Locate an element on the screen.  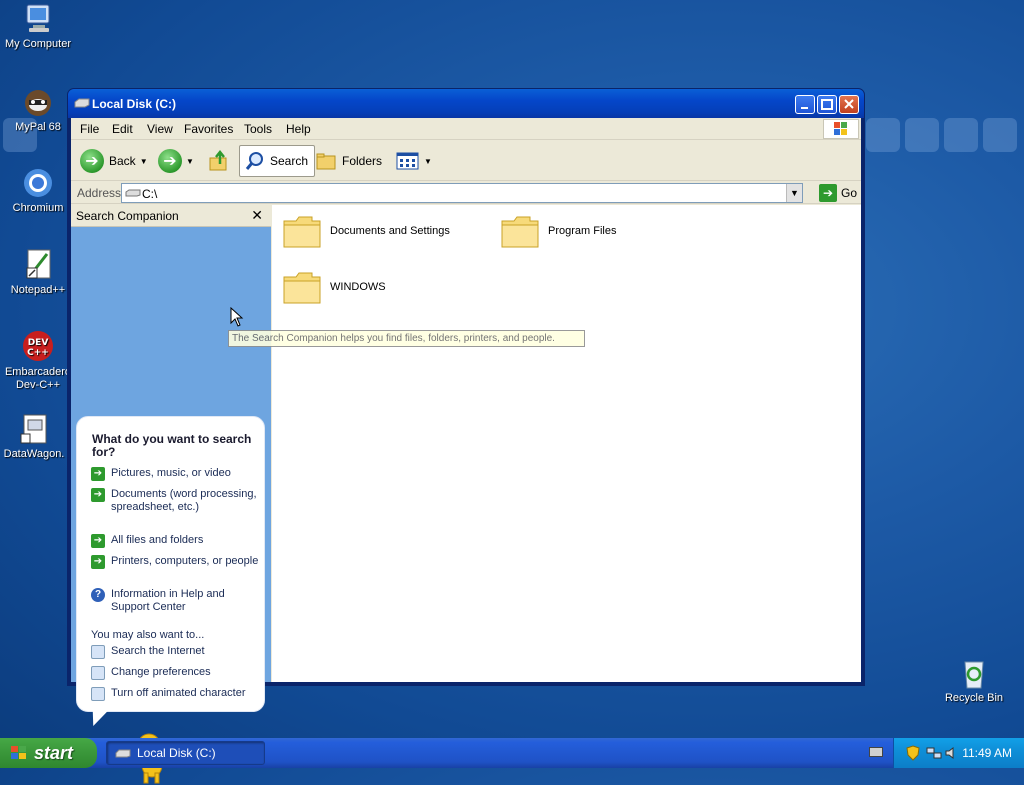
maximize-button is located at coordinates (827, 104).